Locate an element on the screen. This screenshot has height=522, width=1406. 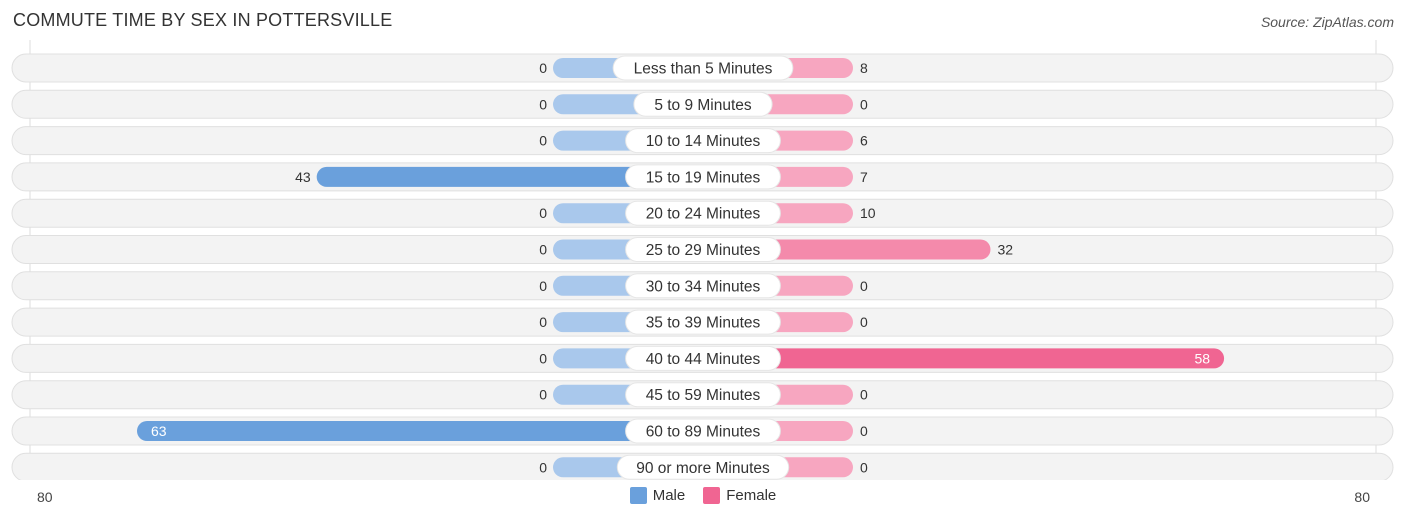
legend-label-female: Female is located at coordinates (751, 495).